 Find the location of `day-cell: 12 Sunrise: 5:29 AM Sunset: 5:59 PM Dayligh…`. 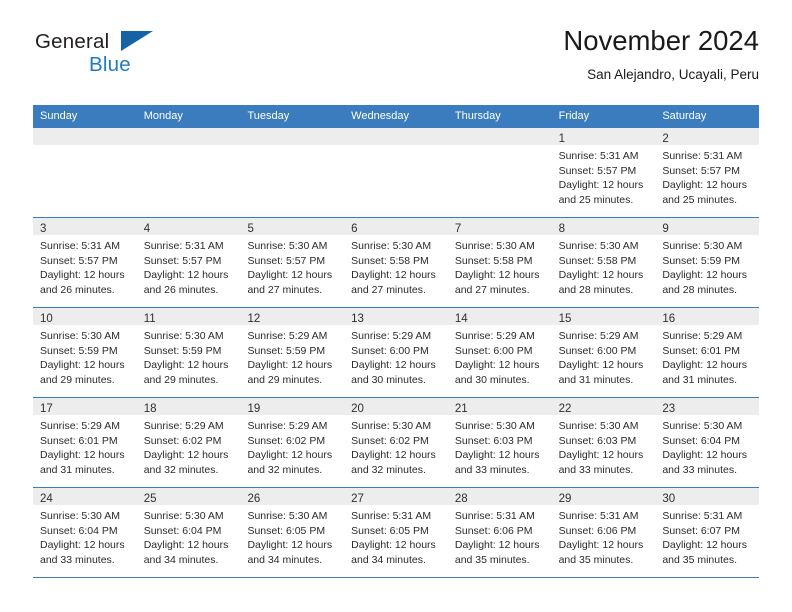

day-cell: 12 Sunrise: 5:29 AM Sunset: 5:59 PM Dayligh… is located at coordinates (292, 352).